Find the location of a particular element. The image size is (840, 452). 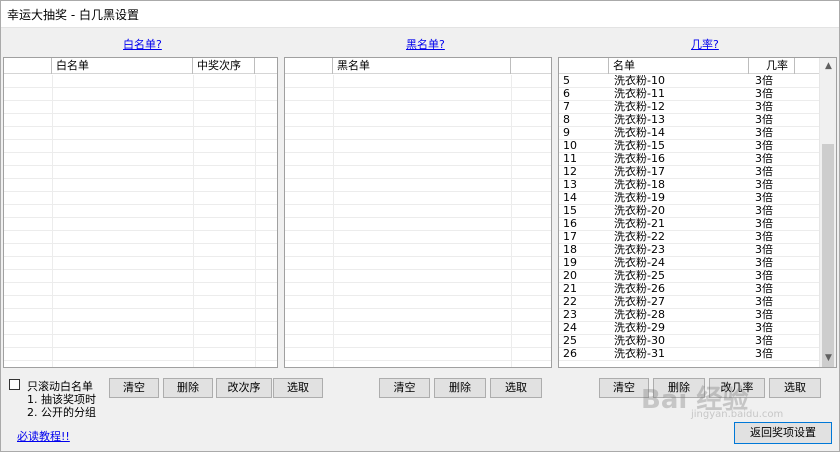

scrollbar-thumb is located at coordinates (828, 255).